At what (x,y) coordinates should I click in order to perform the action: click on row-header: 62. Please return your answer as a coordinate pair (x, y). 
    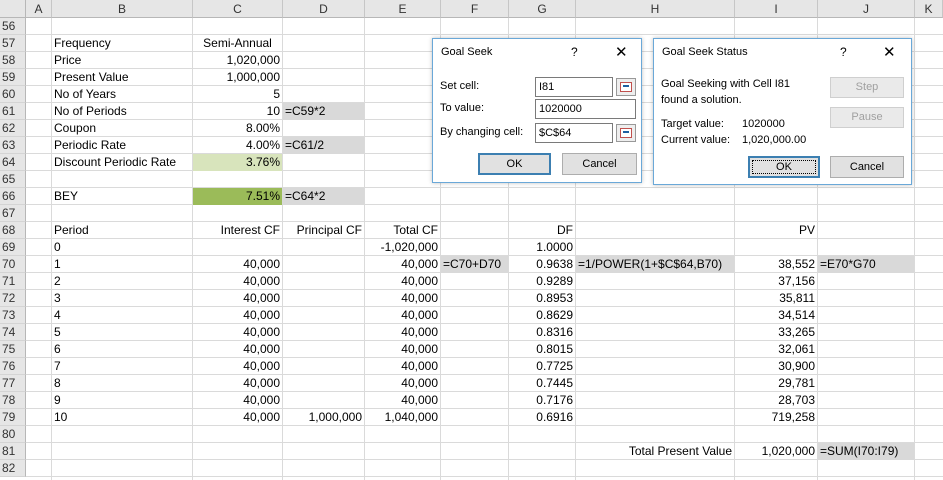
    Looking at the image, I should click on (13, 128).